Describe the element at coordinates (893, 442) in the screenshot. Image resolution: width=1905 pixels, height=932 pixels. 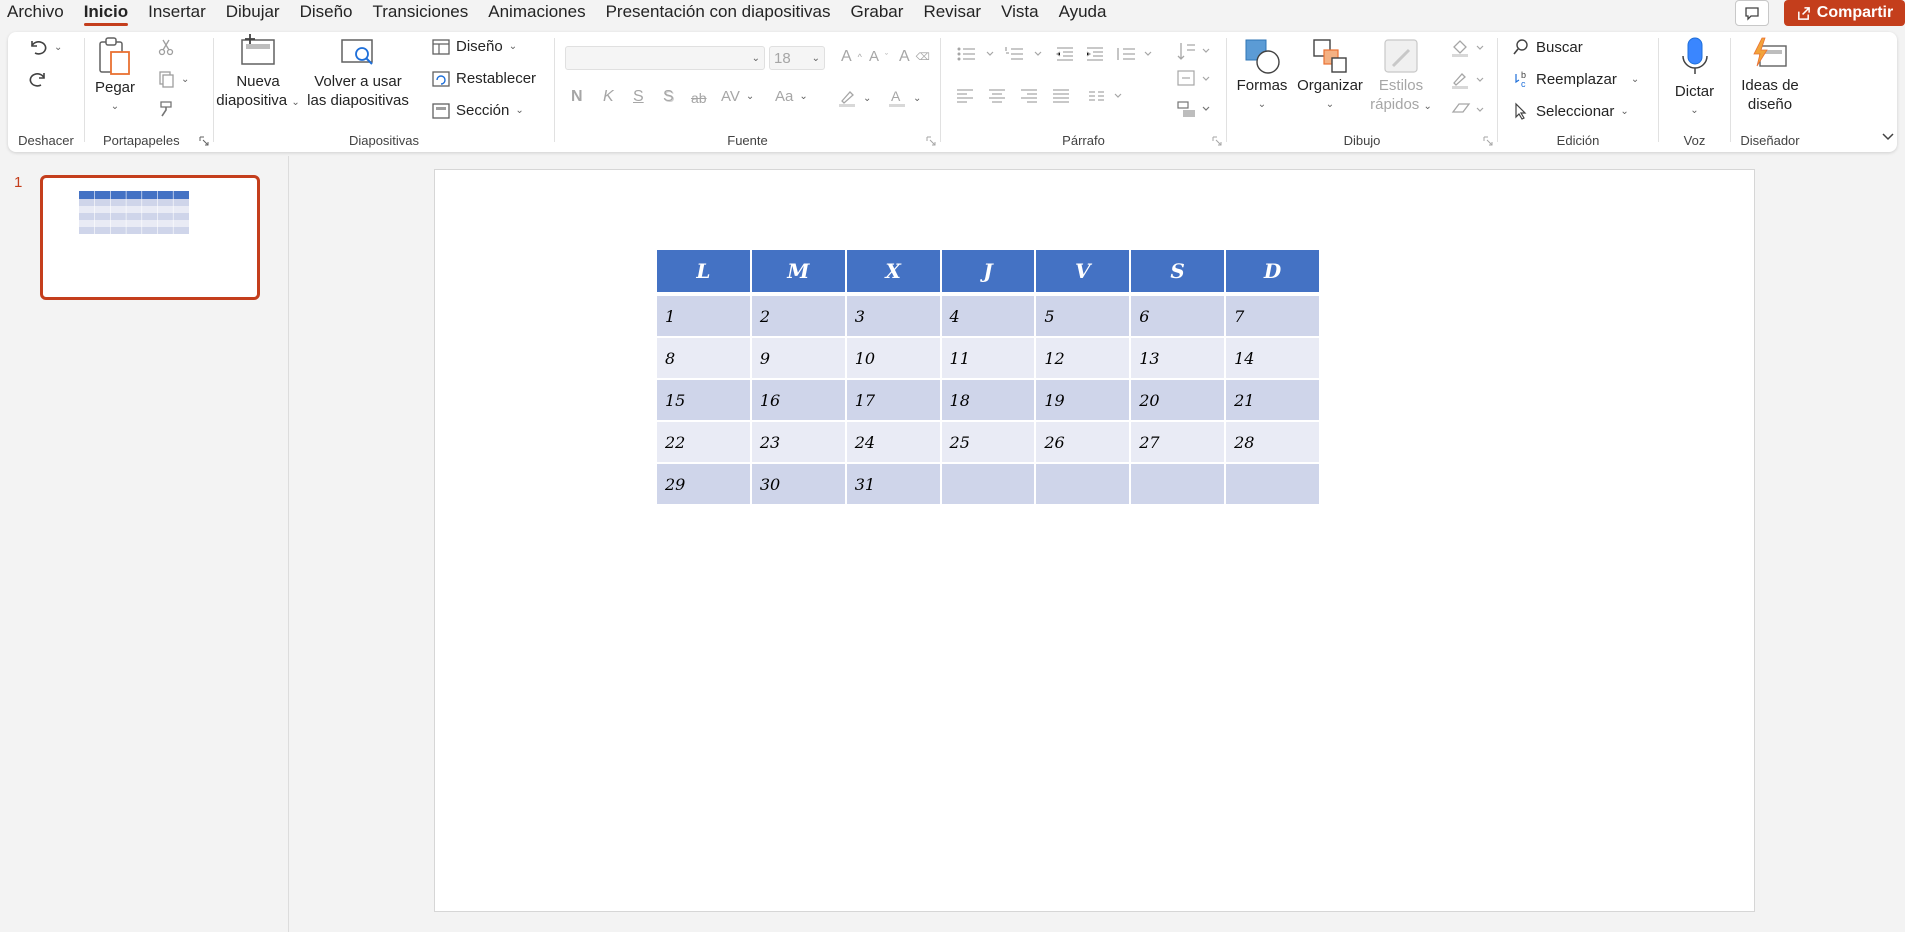
I see `table-cell: 24` at that location.